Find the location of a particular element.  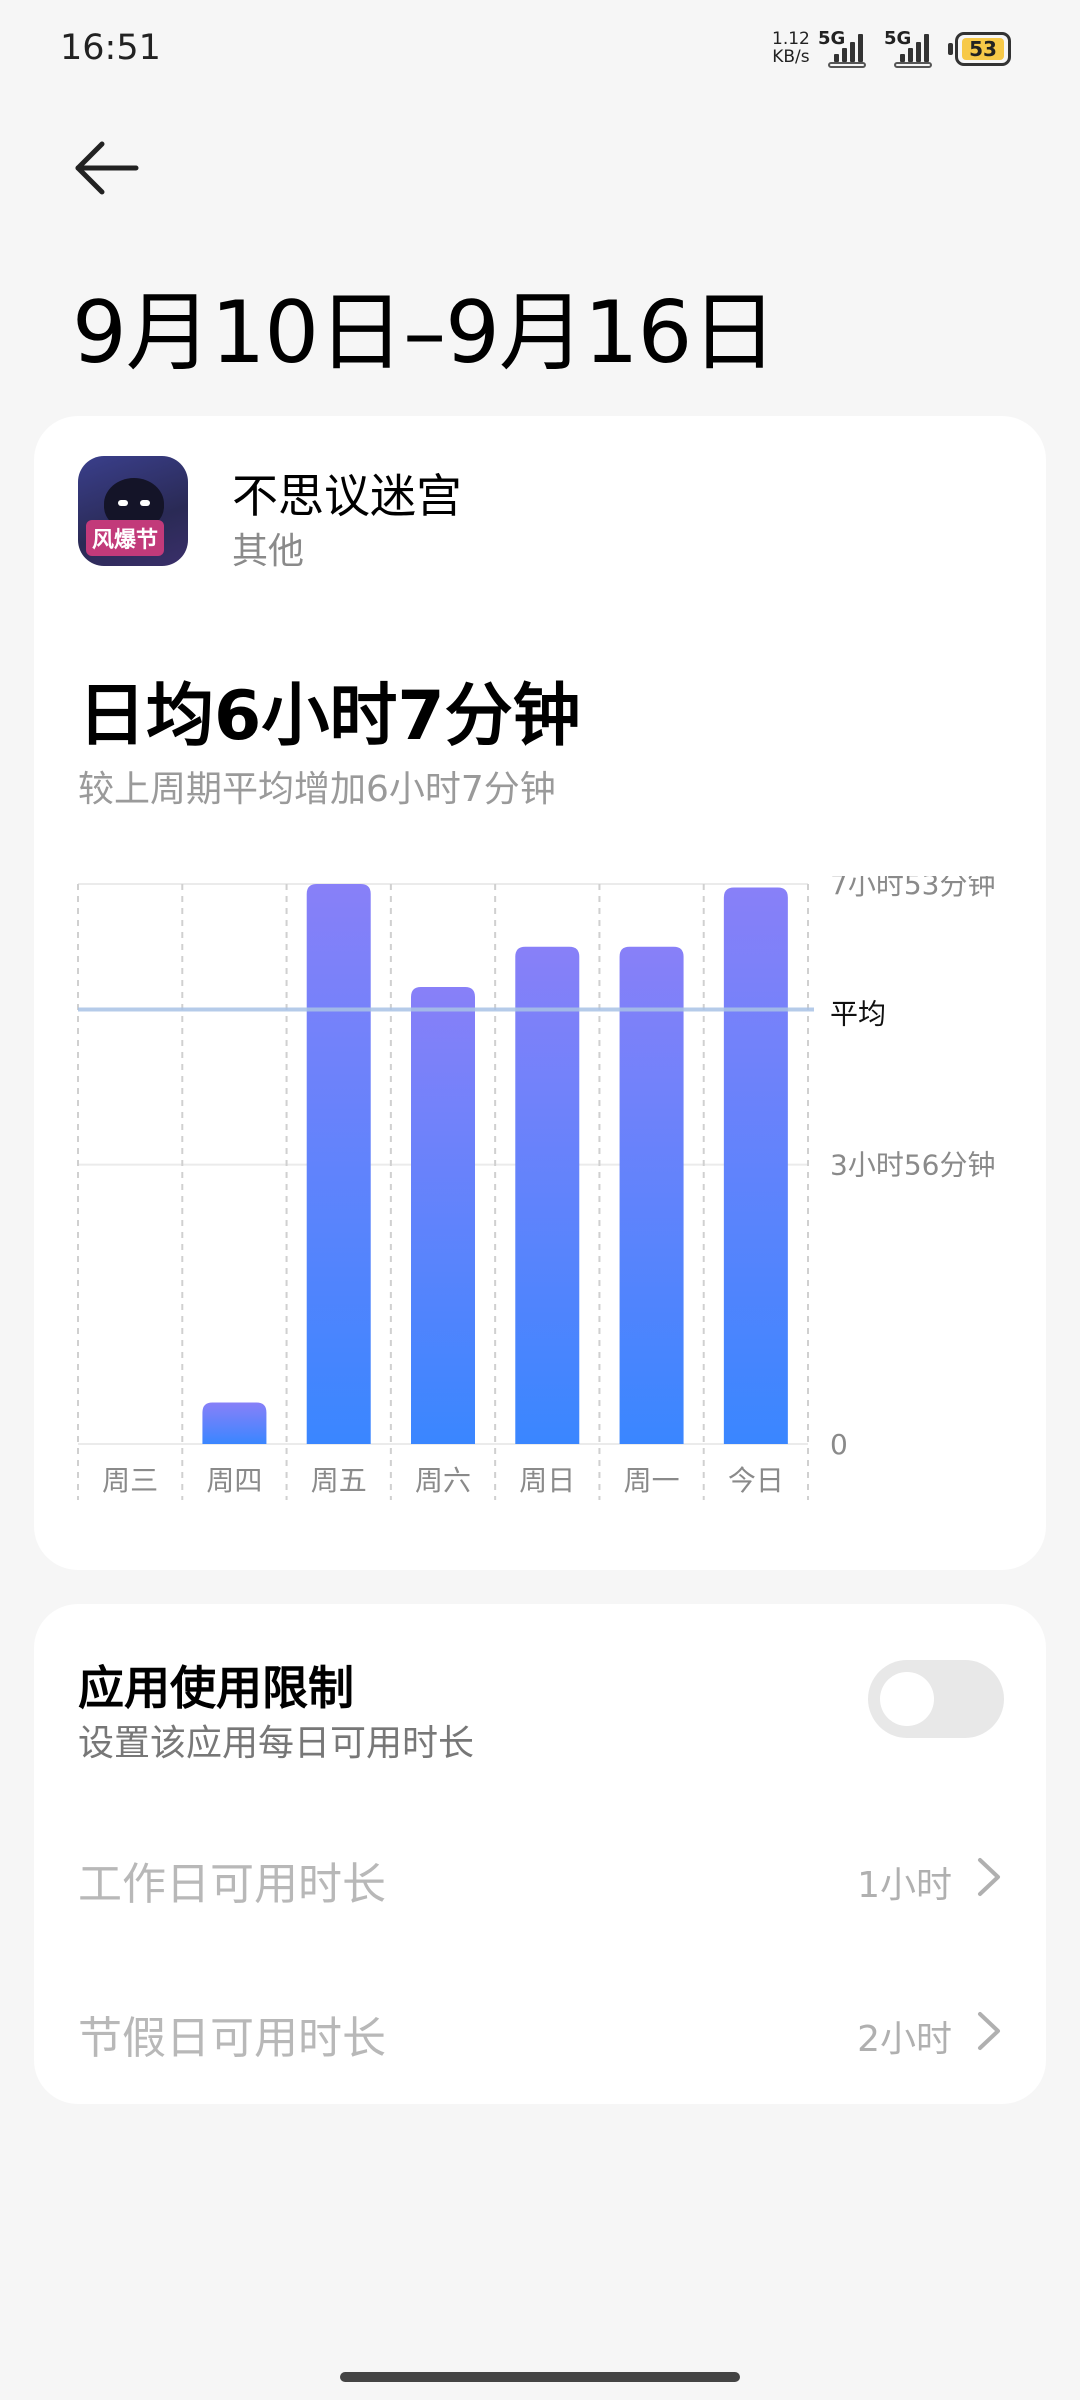

network-speed: 1.12 KB/s is located at coordinates (791, 48).